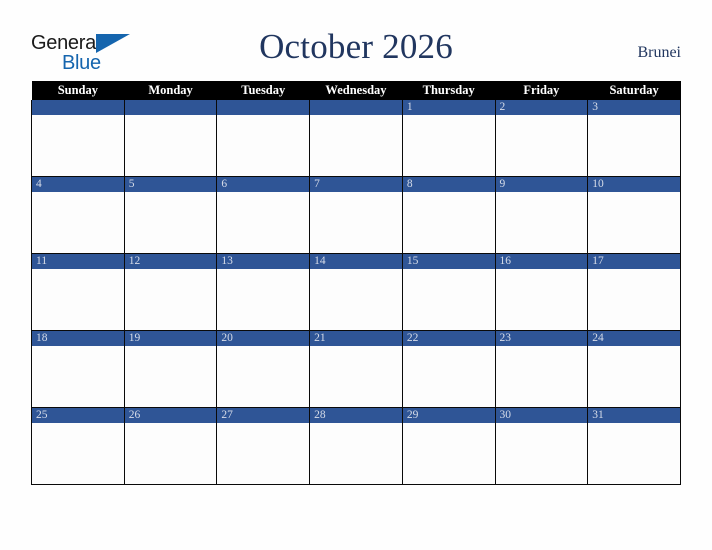 Image resolution: width=712 pixels, height=550 pixels. I want to click on day-cell-inner: 27, so click(263, 446).